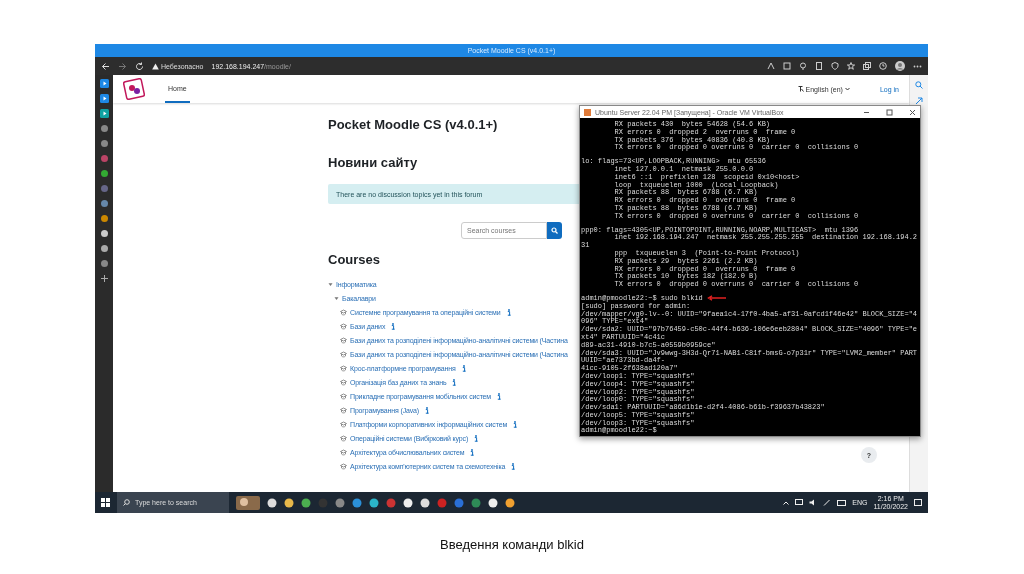 The image size is (1024, 574). What do you see at coordinates (883, 66) in the screenshot?
I see `history-icon` at bounding box center [883, 66].